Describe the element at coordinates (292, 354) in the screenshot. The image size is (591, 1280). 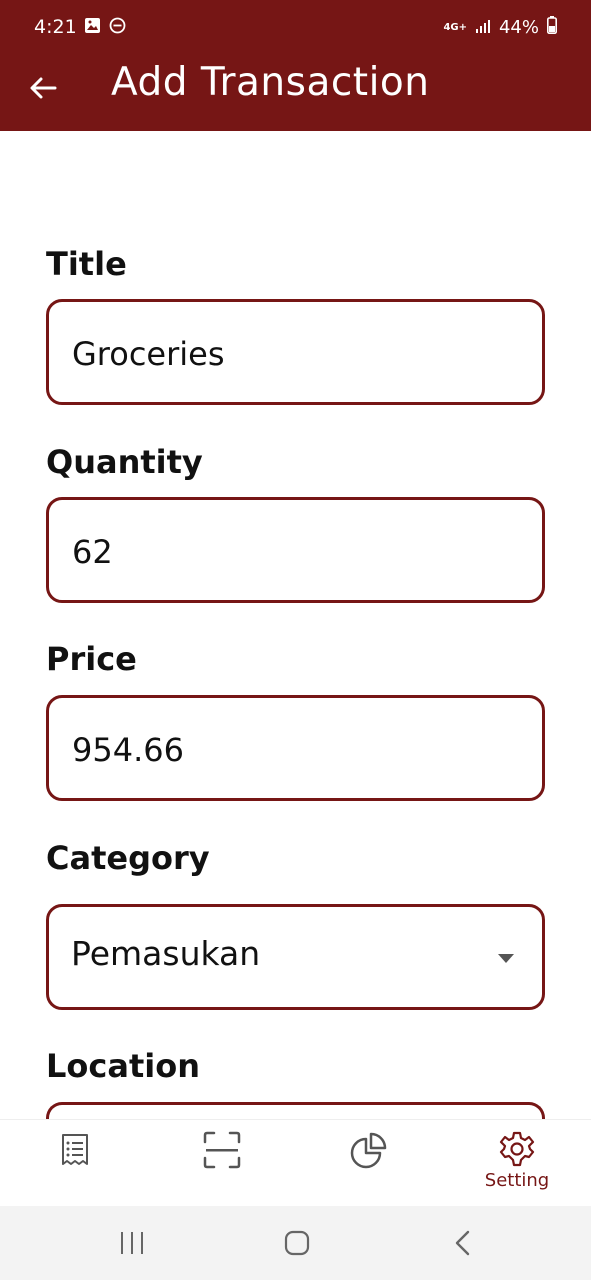
I see `title-input` at that location.